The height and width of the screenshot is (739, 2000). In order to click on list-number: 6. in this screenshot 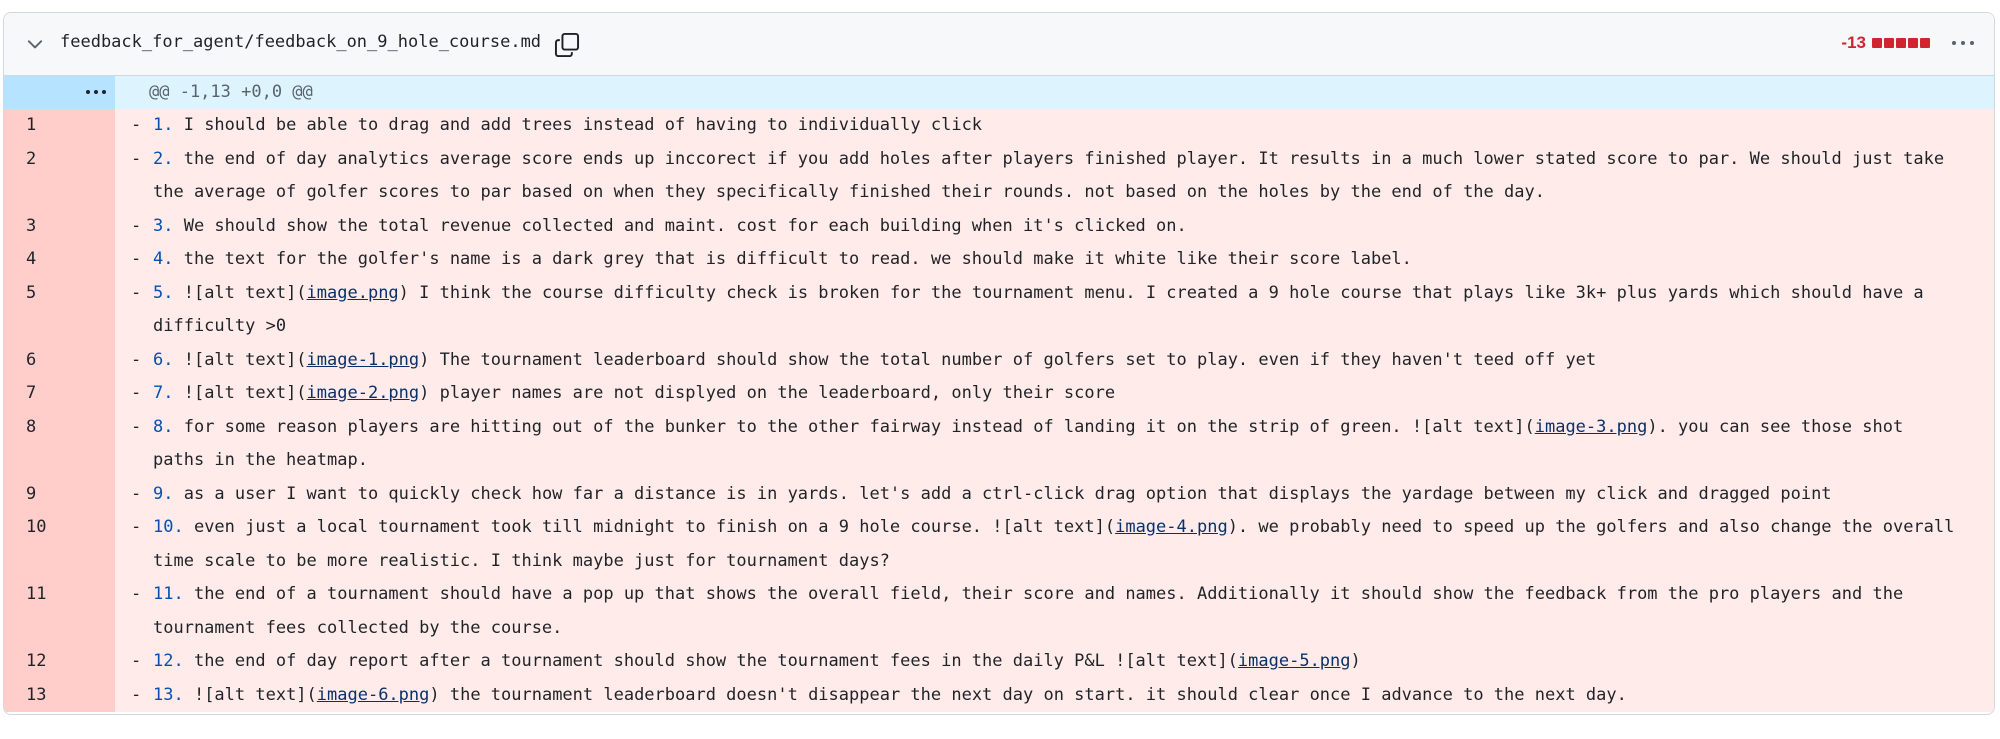, I will do `click(163, 359)`.